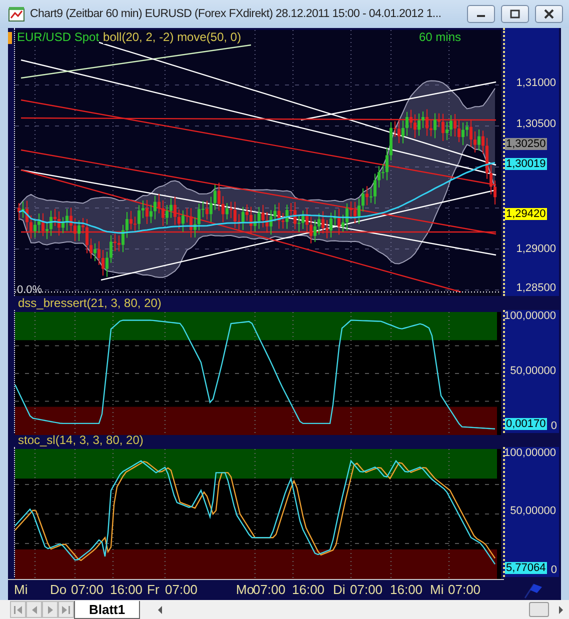 The width and height of the screenshot is (569, 619). I want to click on close-button, so click(549, 14).